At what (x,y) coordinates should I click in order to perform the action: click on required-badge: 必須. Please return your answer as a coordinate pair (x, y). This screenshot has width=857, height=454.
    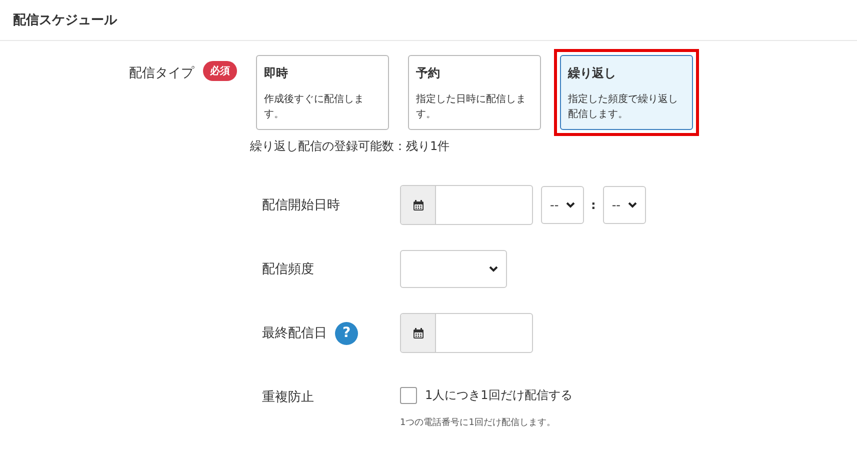
    Looking at the image, I should click on (220, 71).